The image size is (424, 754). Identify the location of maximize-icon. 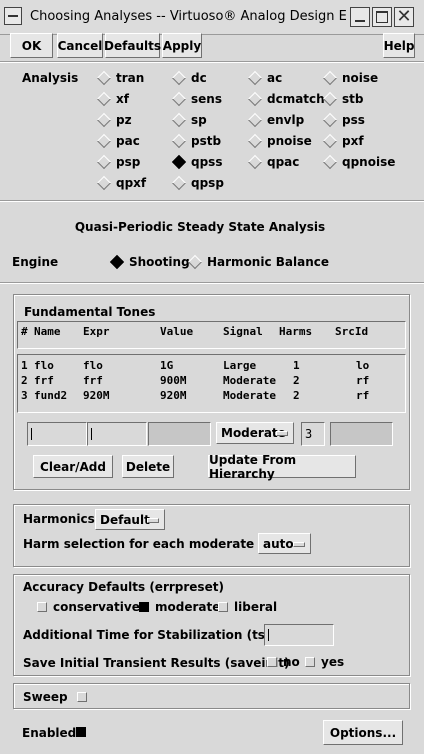
(382, 17).